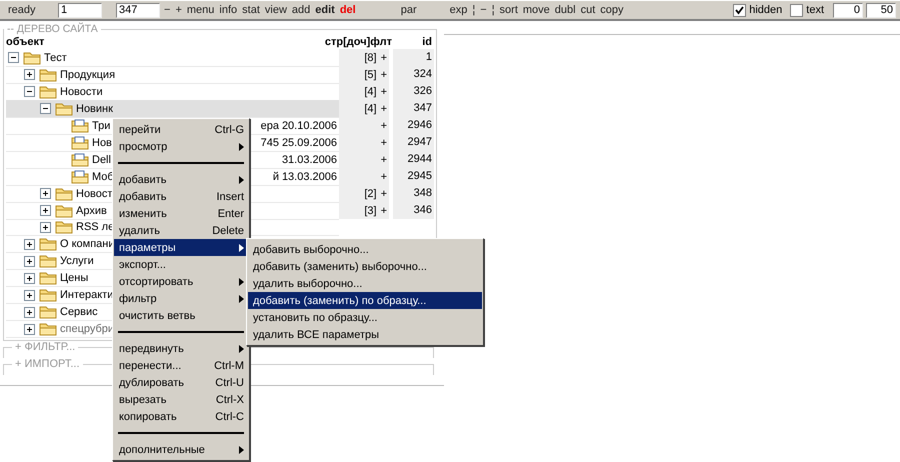  I want to click on id-cell: 2947, so click(413, 143).